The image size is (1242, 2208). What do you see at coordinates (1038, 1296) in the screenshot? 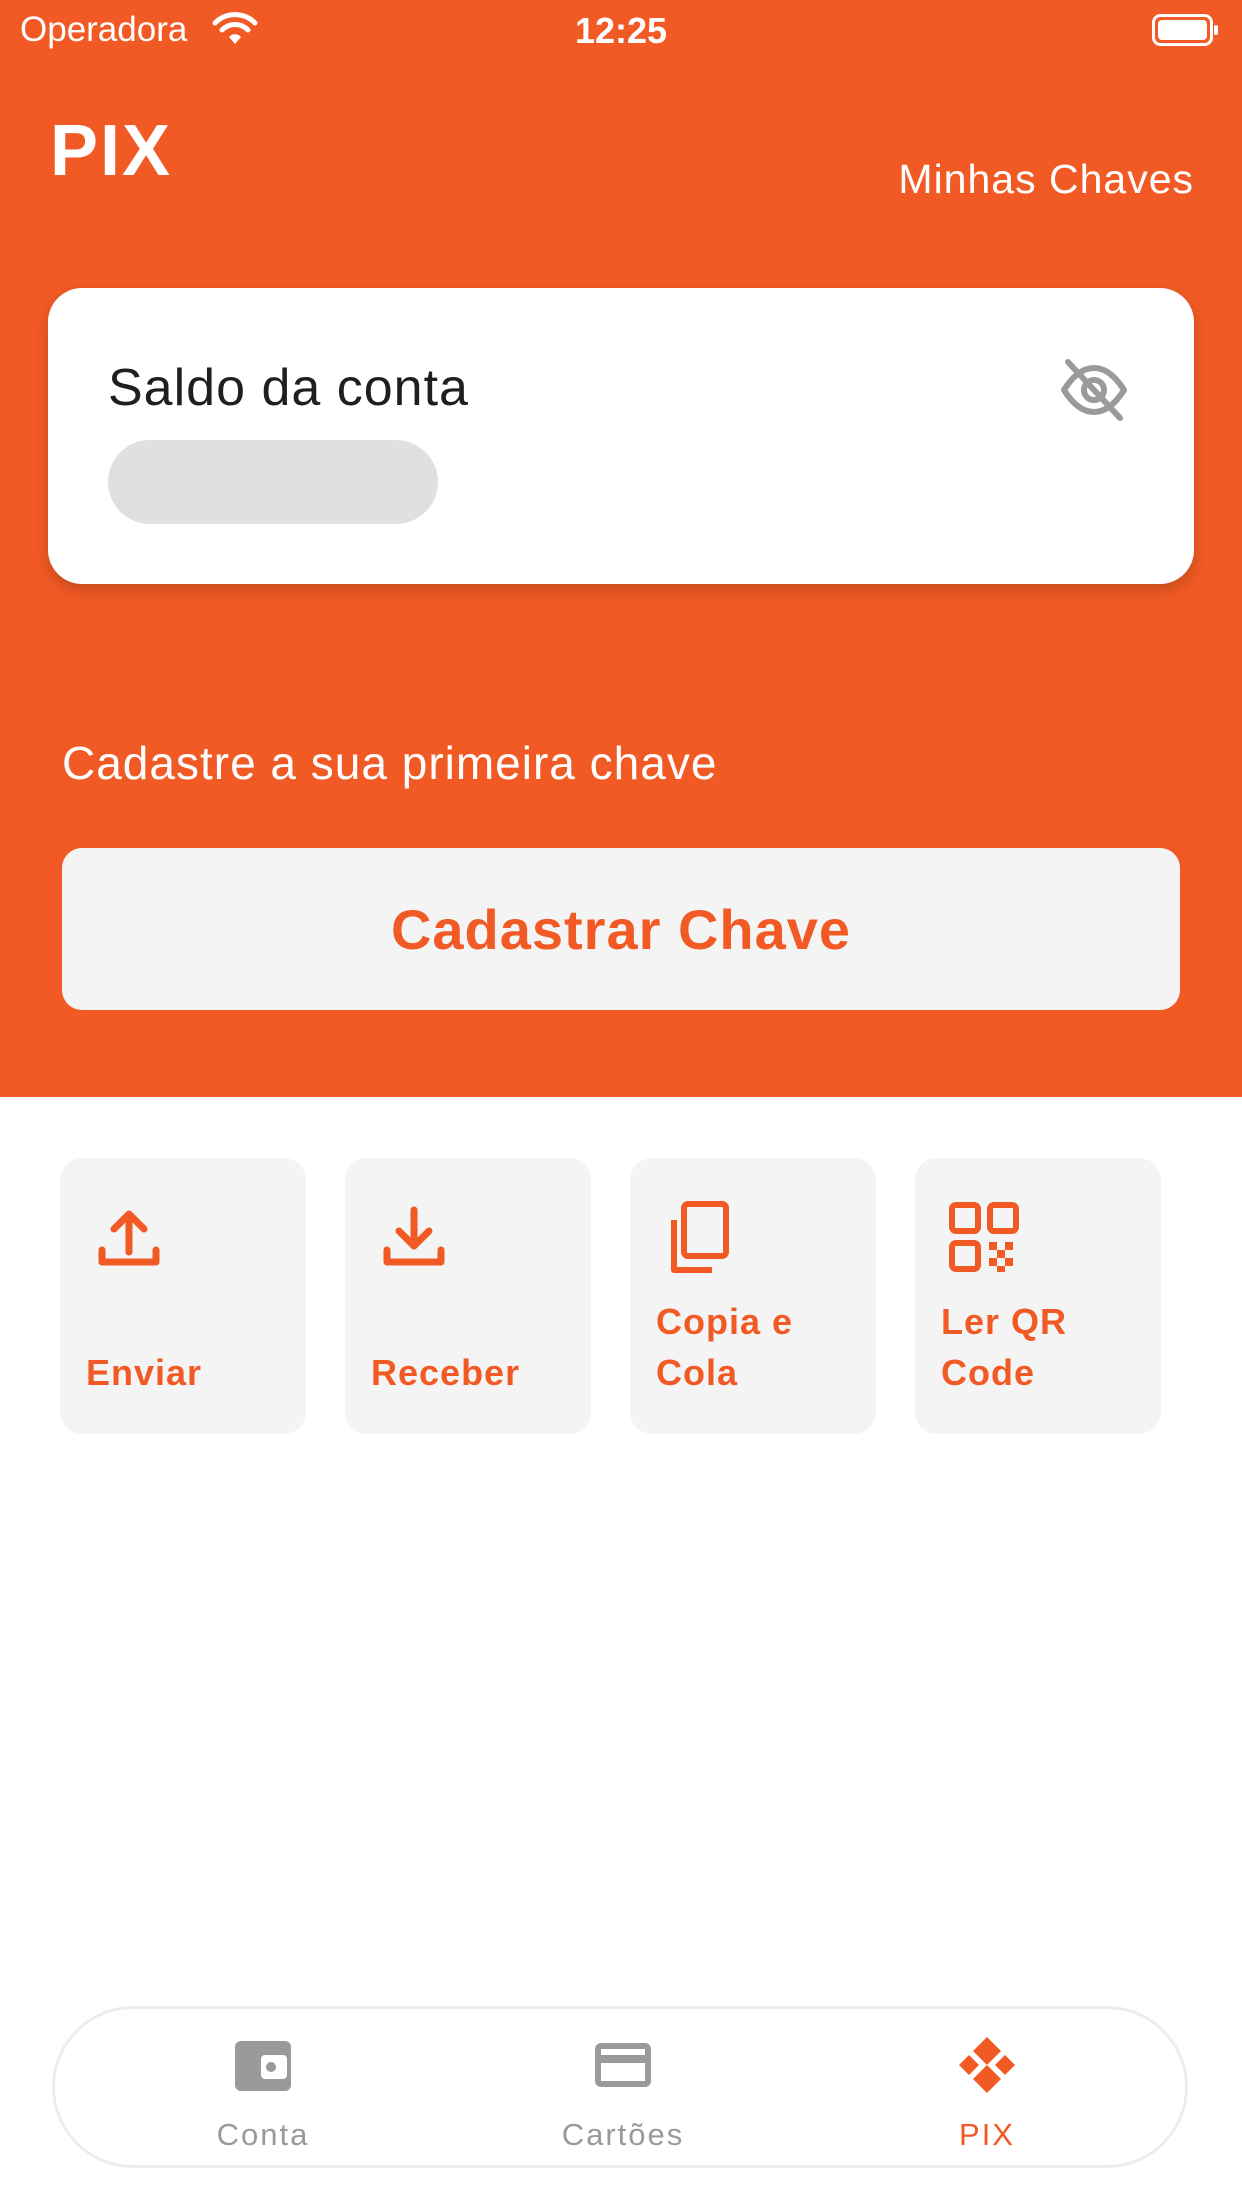
I see `read-qr-button: Ler QR Code` at bounding box center [1038, 1296].